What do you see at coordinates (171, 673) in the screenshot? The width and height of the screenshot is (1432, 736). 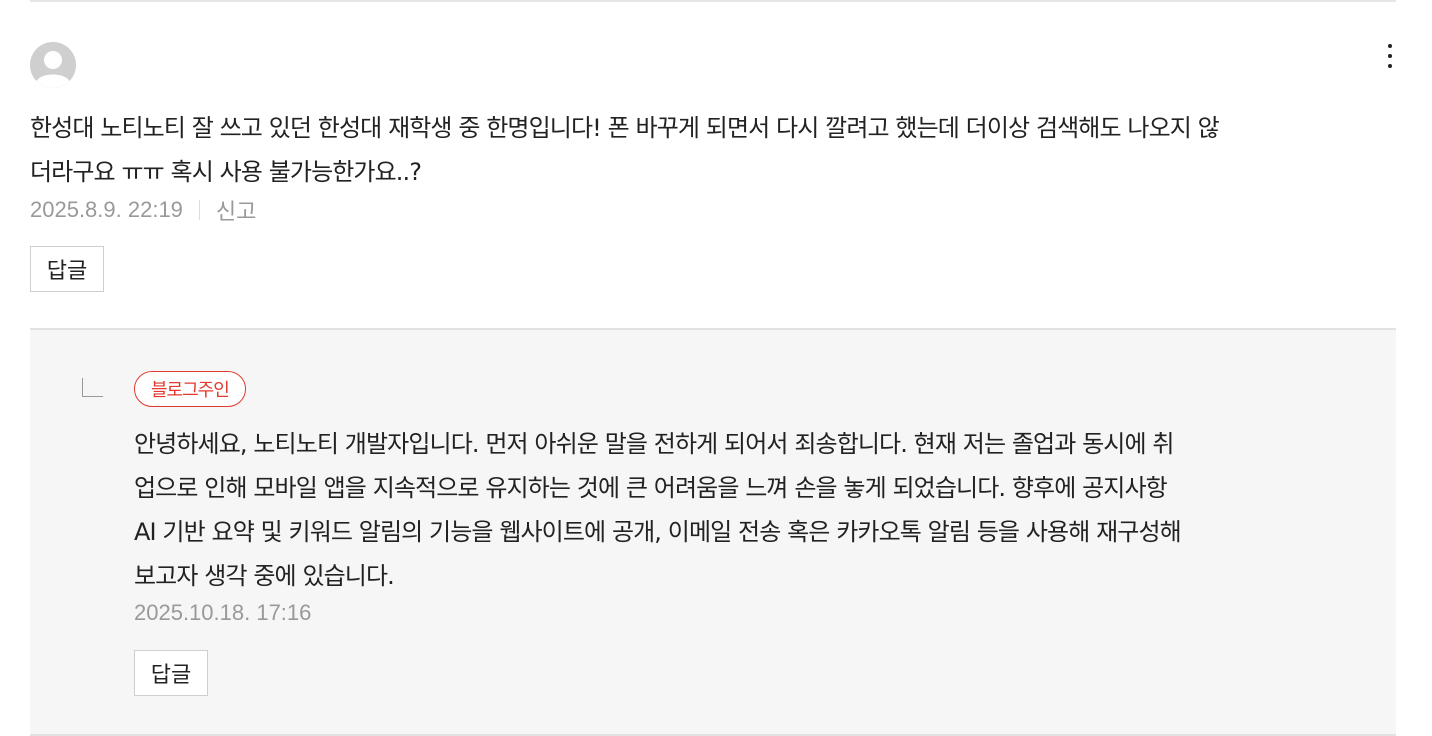 I see `reply-reply-button: 답글` at bounding box center [171, 673].